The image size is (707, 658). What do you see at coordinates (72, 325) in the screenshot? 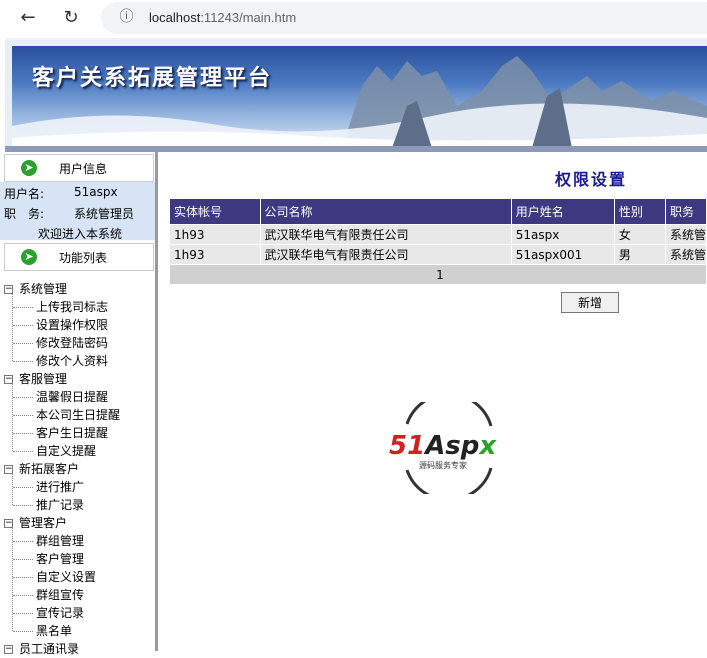
I see `tree-leaf-link: 设置操作权限` at bounding box center [72, 325].